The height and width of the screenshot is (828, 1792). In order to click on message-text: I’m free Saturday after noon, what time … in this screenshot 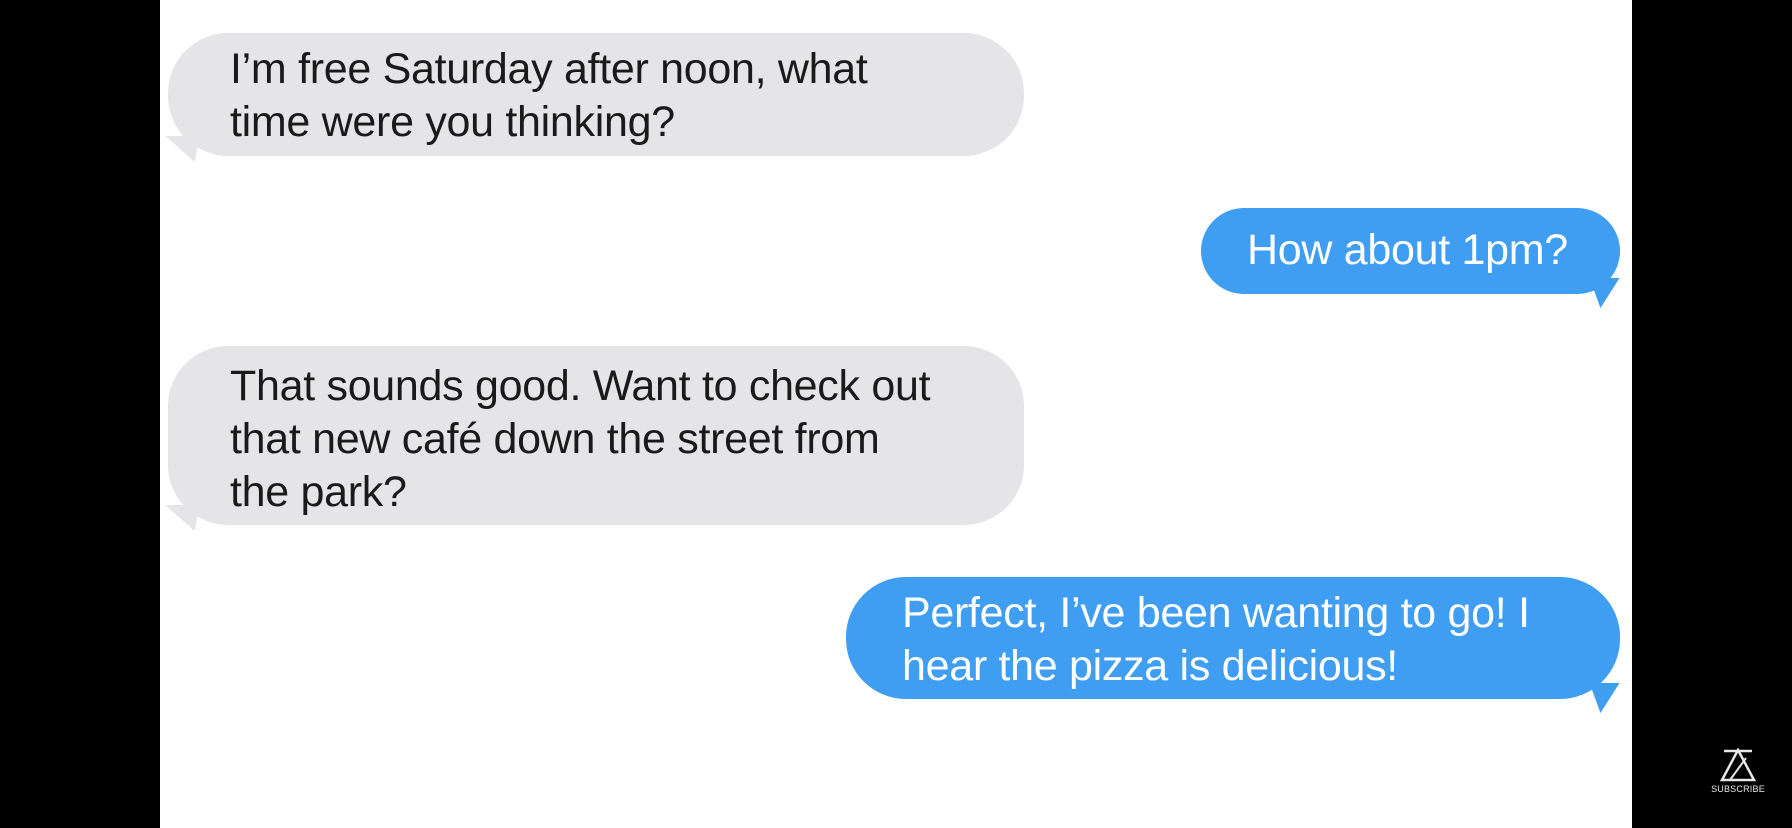, I will do `click(549, 95)`.